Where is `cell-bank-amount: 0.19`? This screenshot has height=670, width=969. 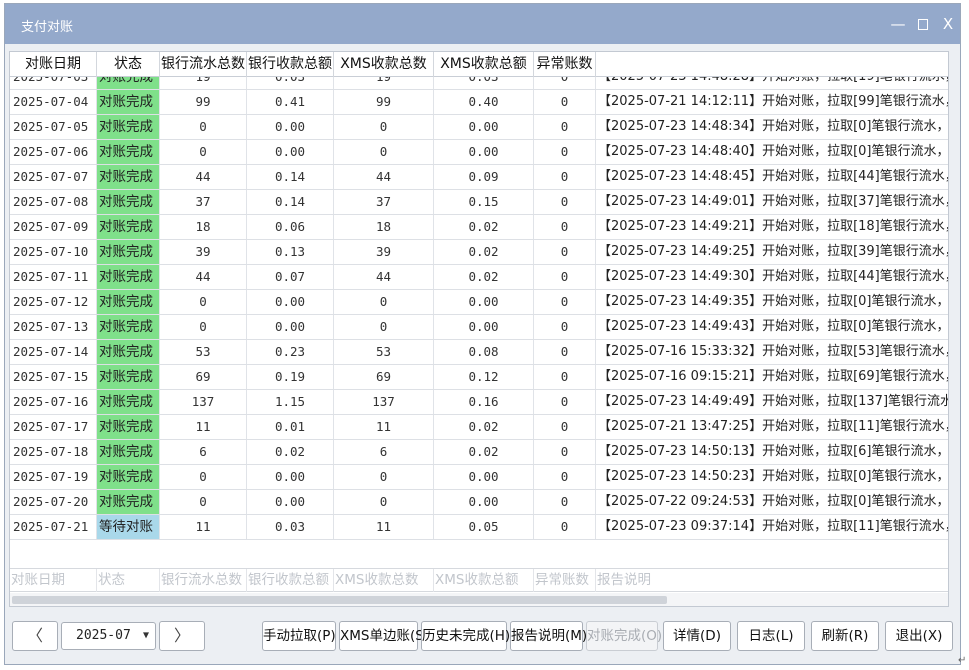 cell-bank-amount: 0.19 is located at coordinates (290, 377).